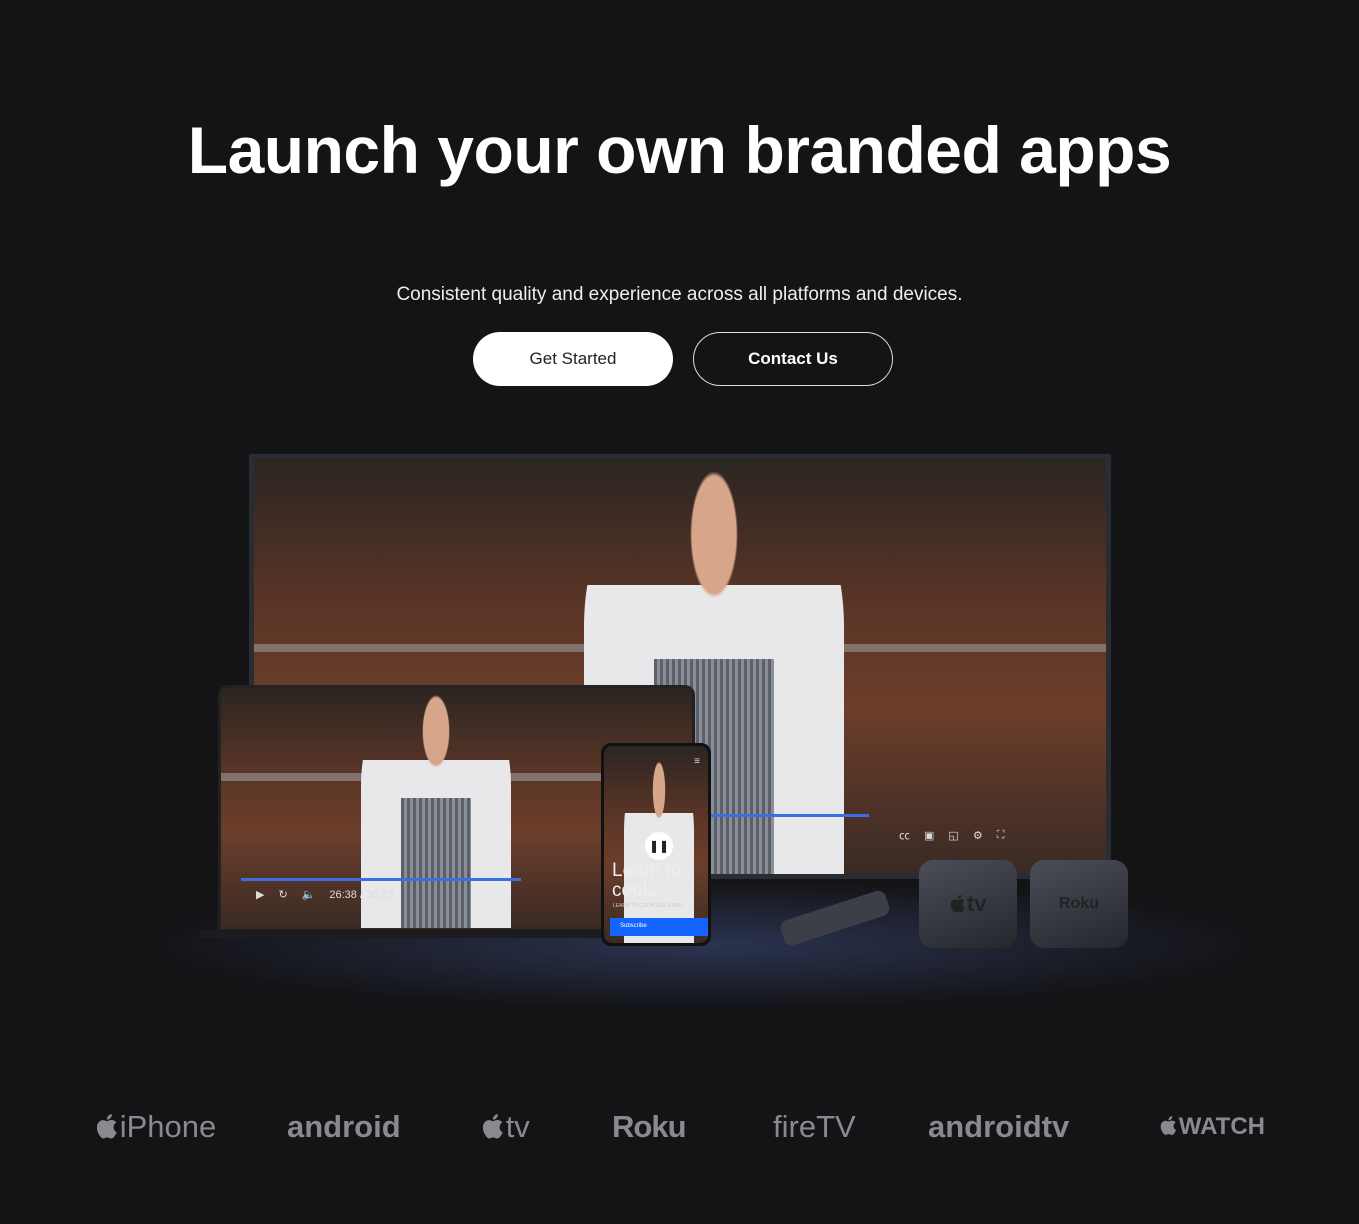 The image size is (1359, 1224). I want to click on platform-iphone: iPhone, so click(156, 1127).